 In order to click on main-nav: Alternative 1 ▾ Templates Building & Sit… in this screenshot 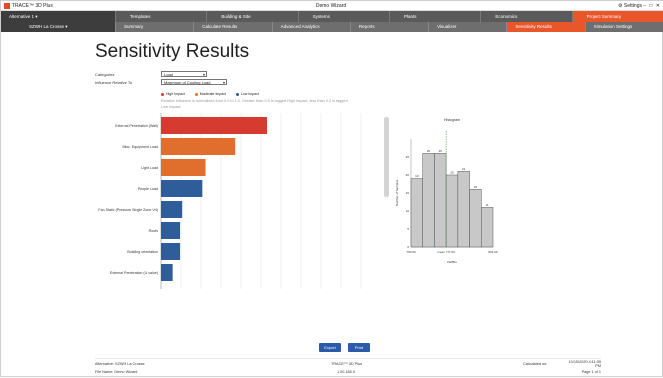, I will do `click(332, 16)`.